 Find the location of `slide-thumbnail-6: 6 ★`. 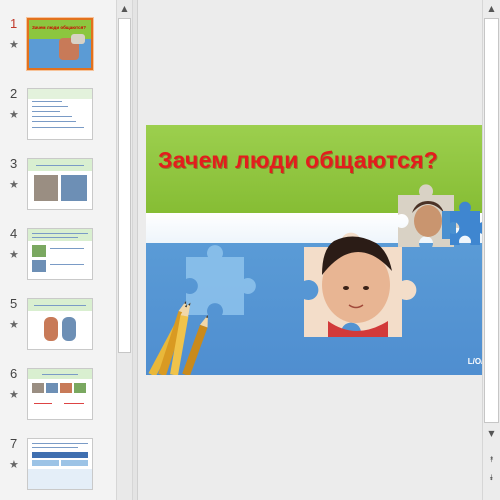

slide-thumbnail-6: 6 ★ is located at coordinates (58, 401).